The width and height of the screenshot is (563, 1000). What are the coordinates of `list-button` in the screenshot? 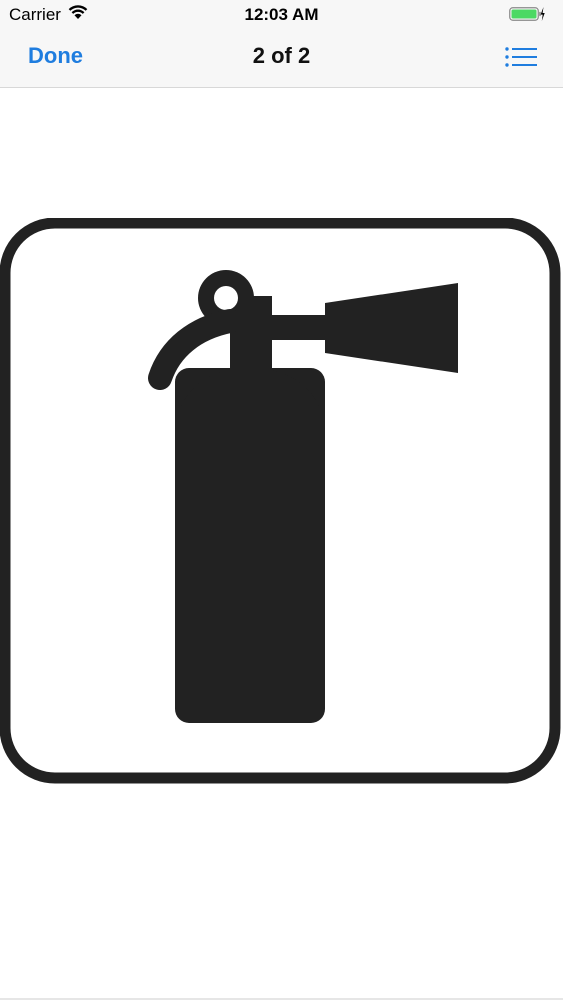 It's located at (521, 57).